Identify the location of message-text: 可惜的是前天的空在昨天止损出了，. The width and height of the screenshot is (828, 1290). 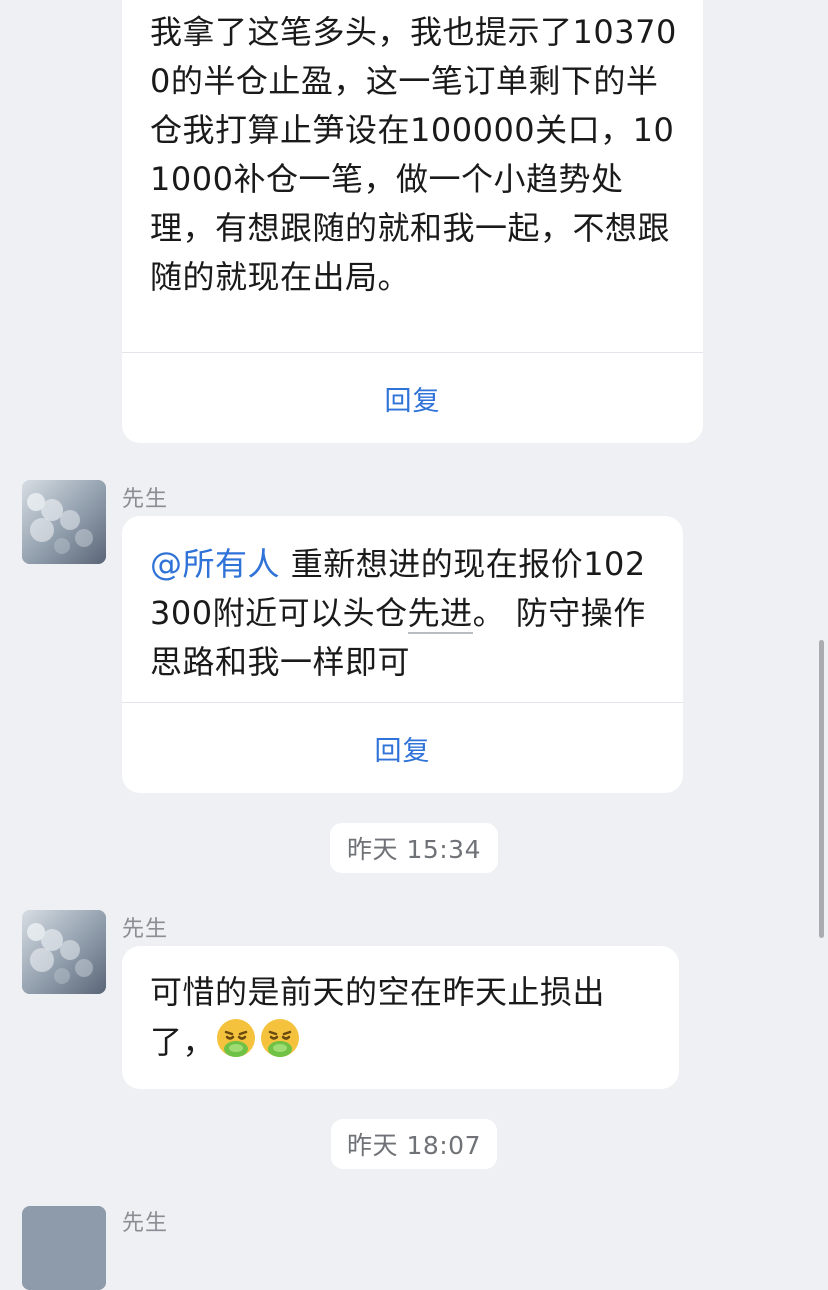
(402, 1017).